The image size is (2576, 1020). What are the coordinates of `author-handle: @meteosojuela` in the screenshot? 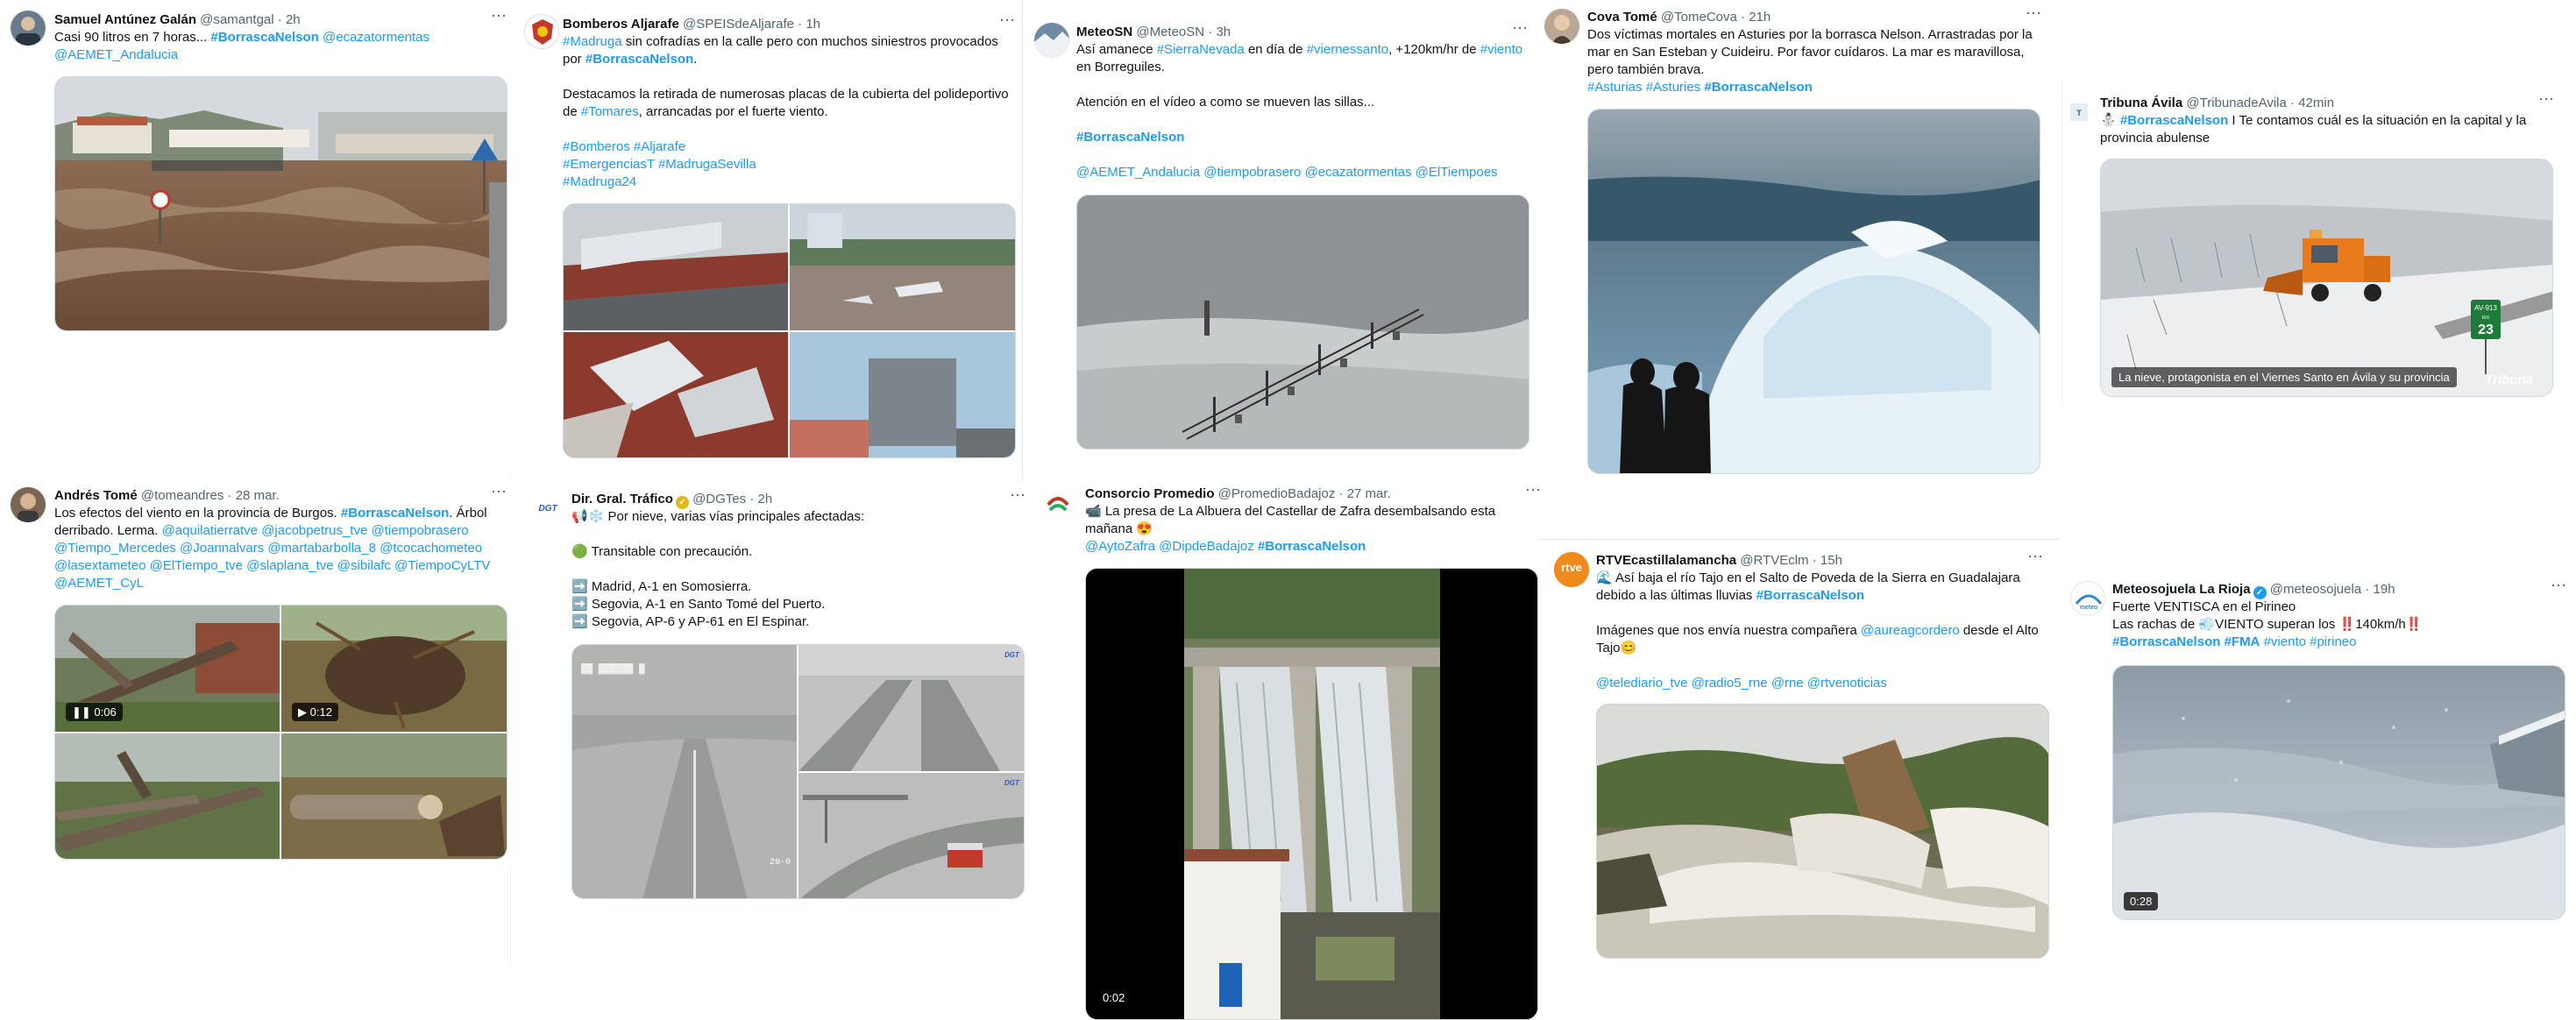 It's located at (2315, 589).